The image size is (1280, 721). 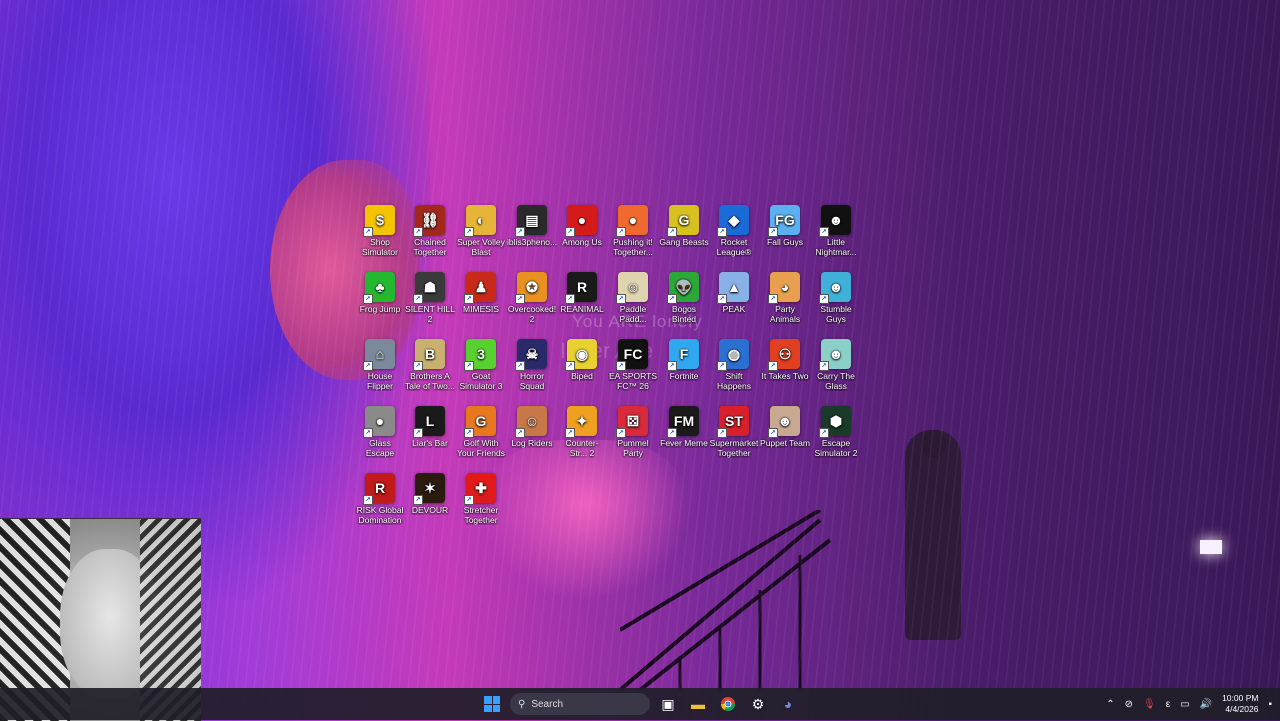 I want to click on desktop-icon: ◍ ↗ Shift Happens, so click(x=734, y=365).